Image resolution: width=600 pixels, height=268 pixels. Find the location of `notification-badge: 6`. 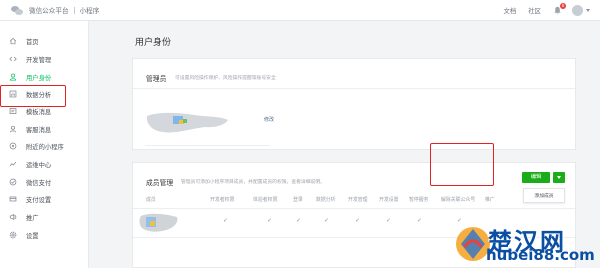

notification-badge: 6 is located at coordinates (563, 6).